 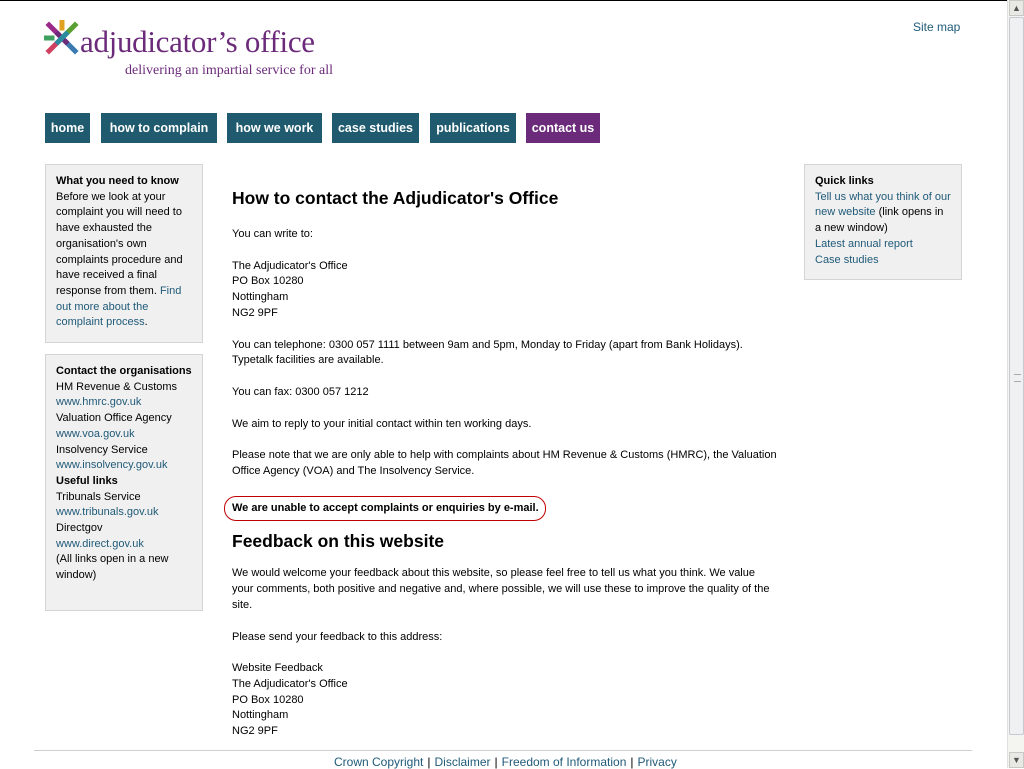 I want to click on foi-link: Freedom of Information, so click(x=564, y=762).